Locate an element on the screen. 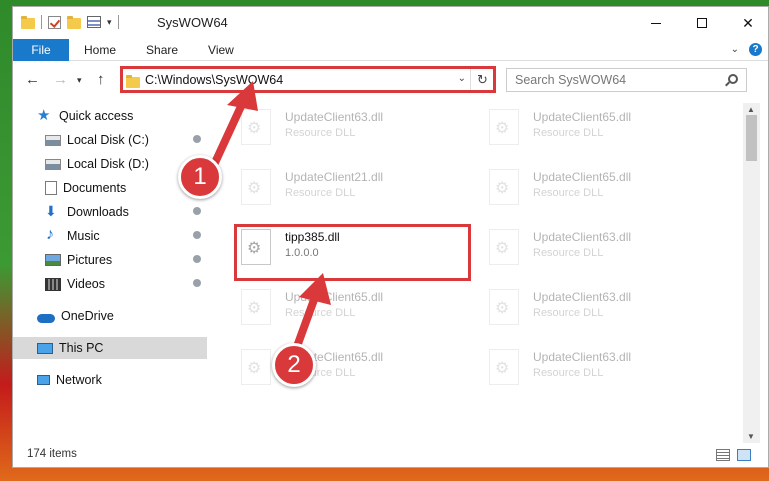  arrow-1-shaft is located at coordinates (228, 134).